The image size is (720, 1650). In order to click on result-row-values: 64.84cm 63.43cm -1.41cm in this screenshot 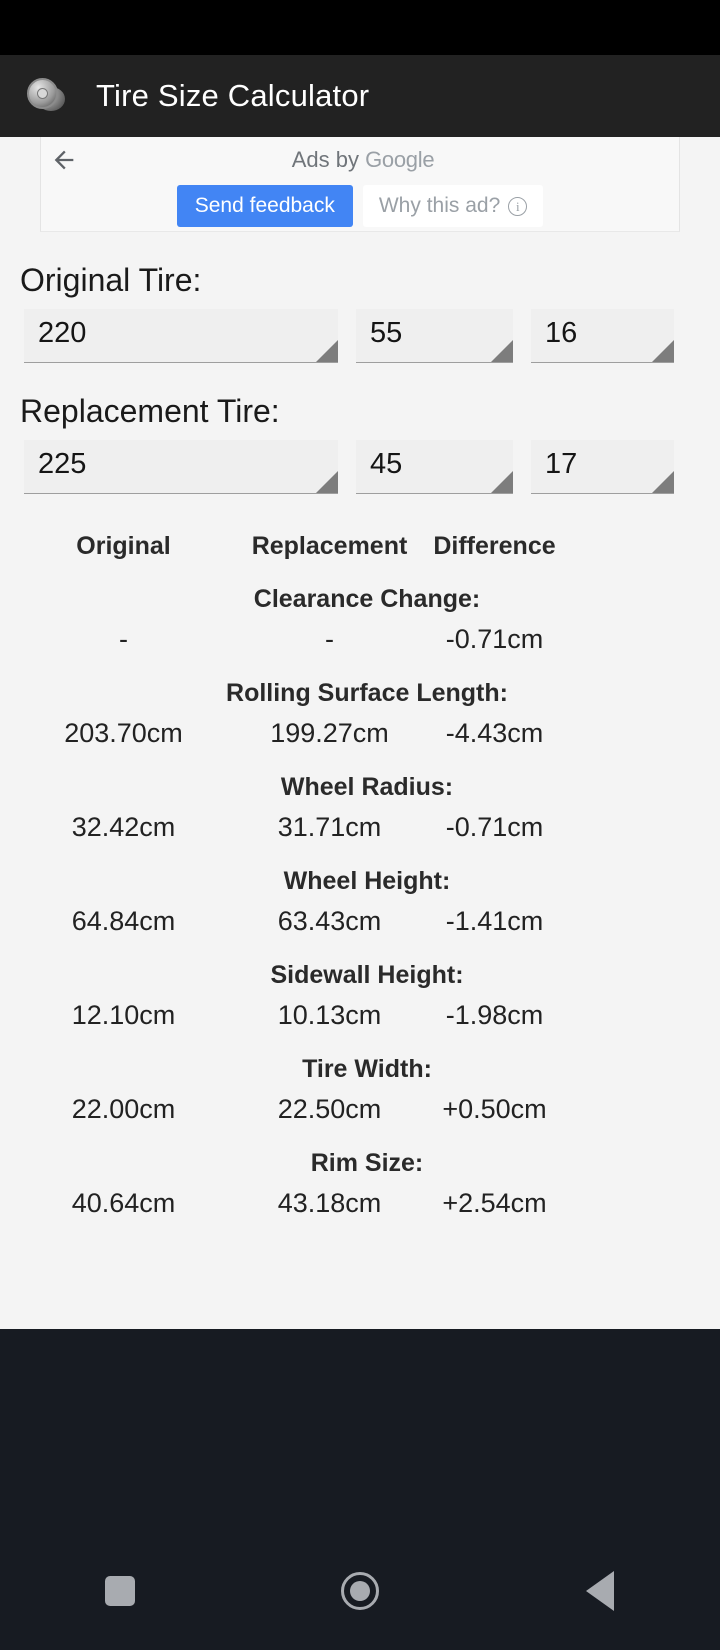, I will do `click(360, 921)`.